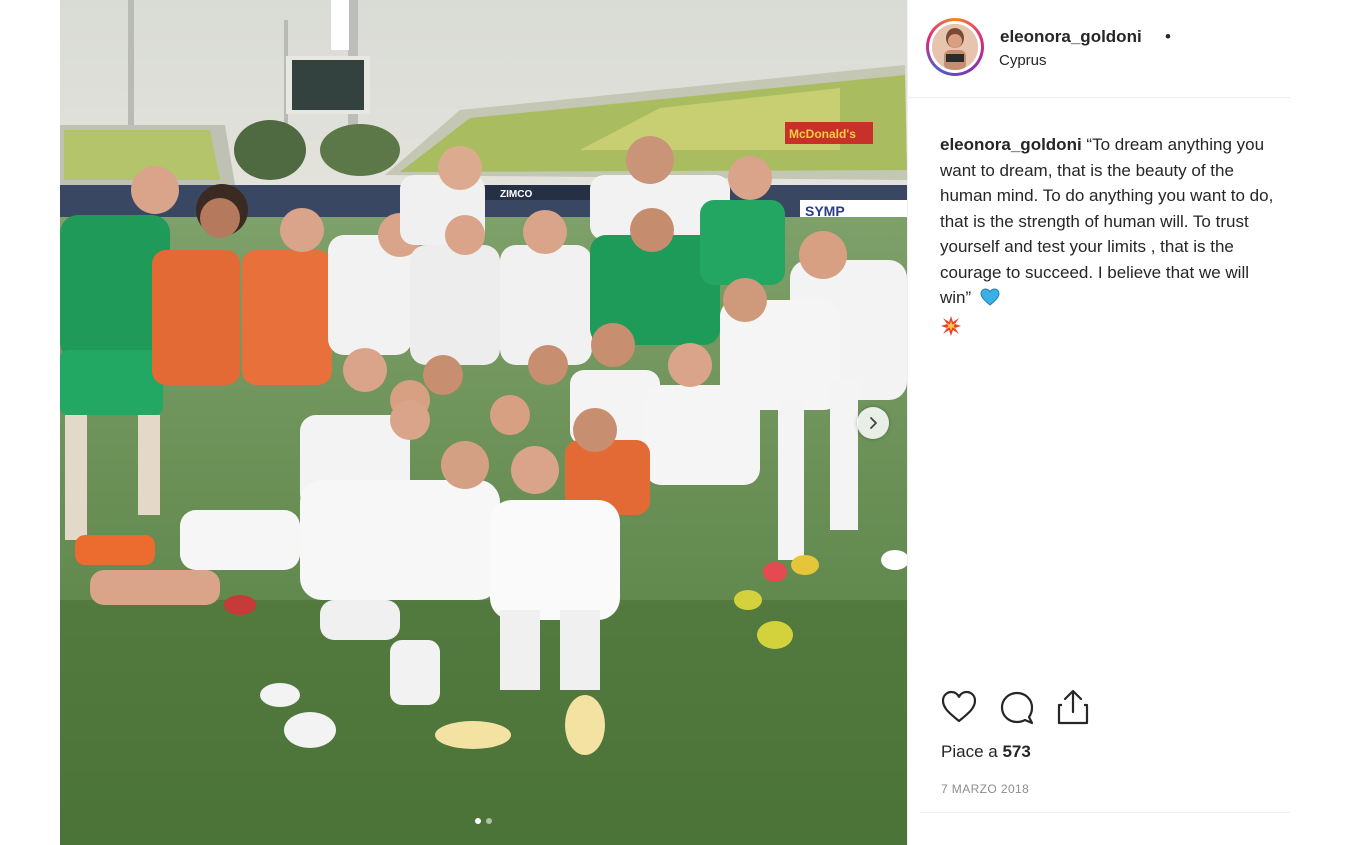 The height and width of the screenshot is (845, 1350). What do you see at coordinates (1071, 37) in the screenshot?
I see `header-username: eleonora_goldoni` at bounding box center [1071, 37].